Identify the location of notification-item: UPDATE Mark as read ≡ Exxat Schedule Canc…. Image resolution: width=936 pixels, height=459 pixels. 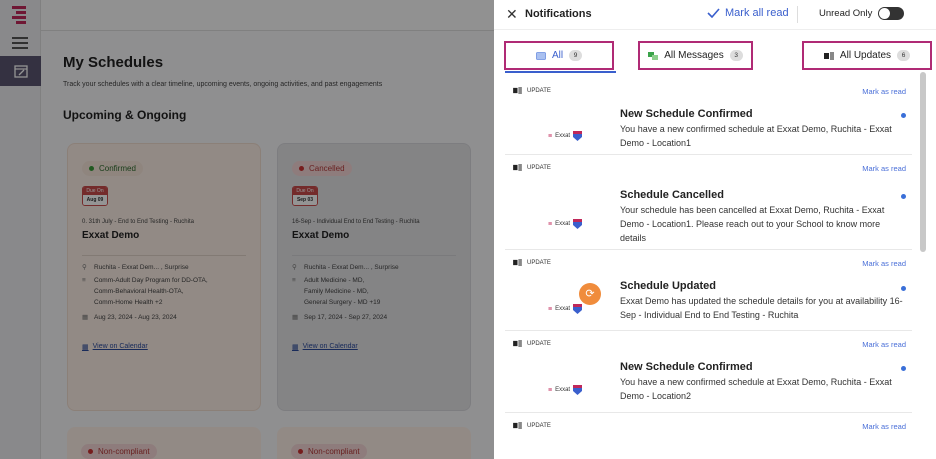
(708, 202).